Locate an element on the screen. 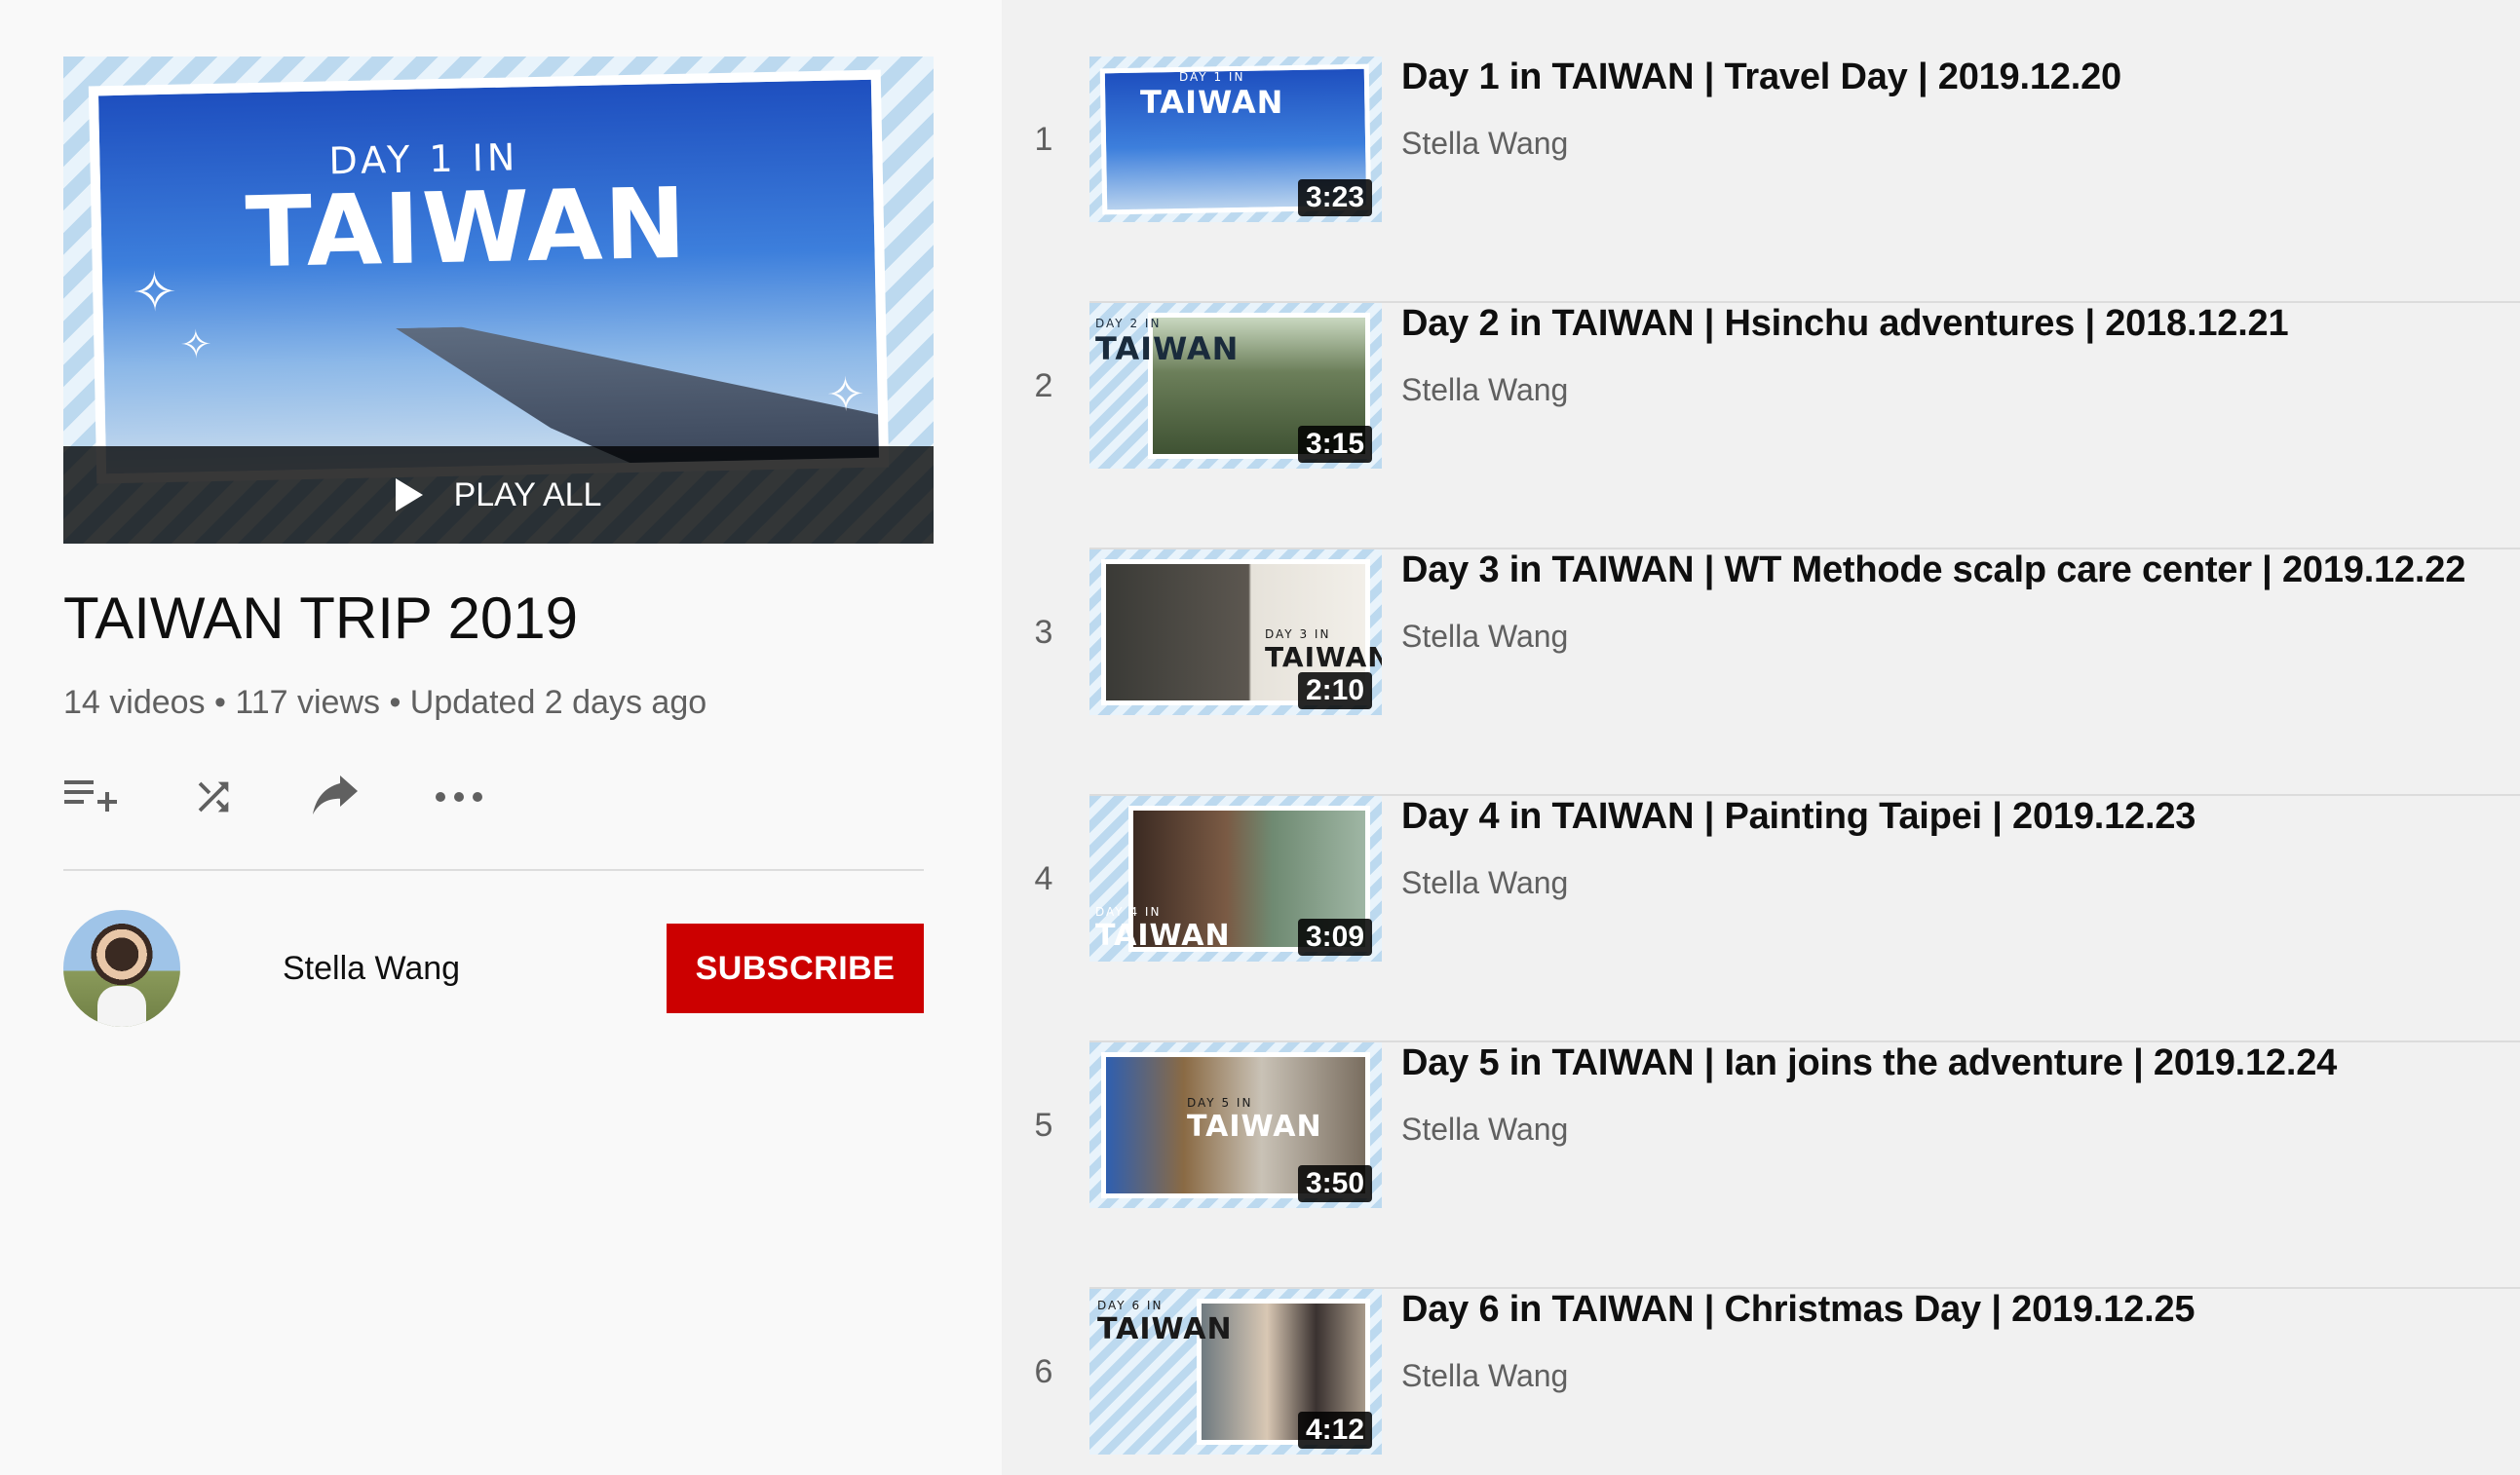 The height and width of the screenshot is (1475, 2520). thumbnail-caption: DAY 3 IN TAIWAN is located at coordinates (1323, 650).